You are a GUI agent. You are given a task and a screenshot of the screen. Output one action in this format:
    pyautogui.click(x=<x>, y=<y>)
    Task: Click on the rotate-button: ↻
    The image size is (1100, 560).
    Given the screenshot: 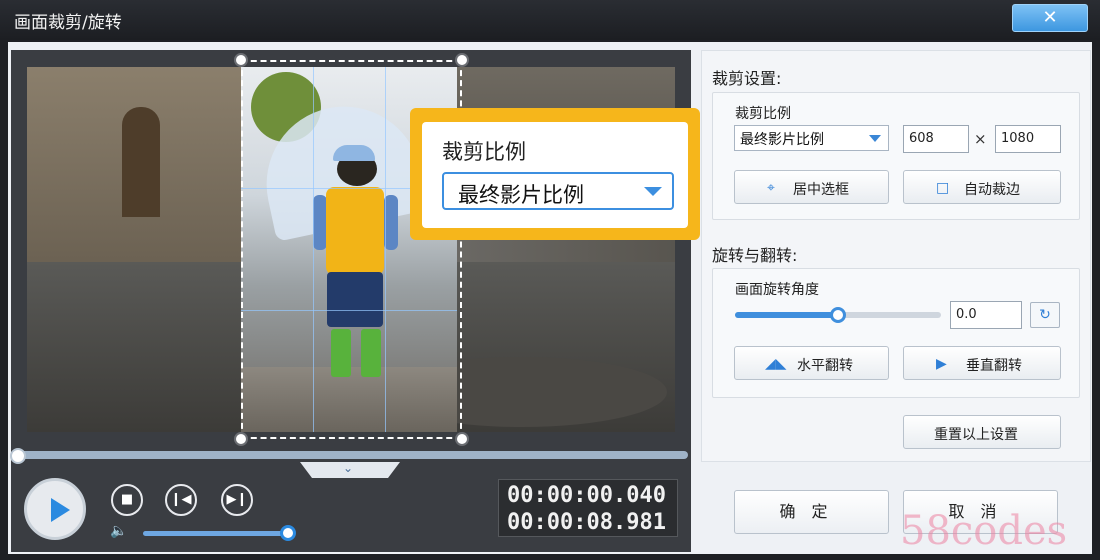 What is the action you would take?
    pyautogui.click(x=1045, y=315)
    